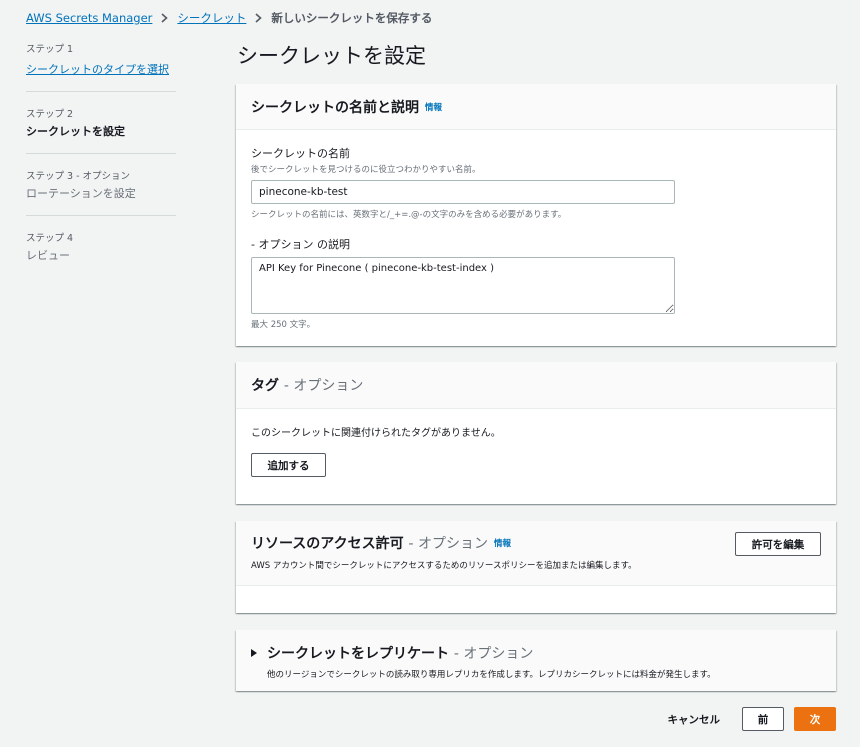 The image size is (860, 747). What do you see at coordinates (335, 107) in the screenshot?
I see `panel-title: シークレットの名前と説明` at bounding box center [335, 107].